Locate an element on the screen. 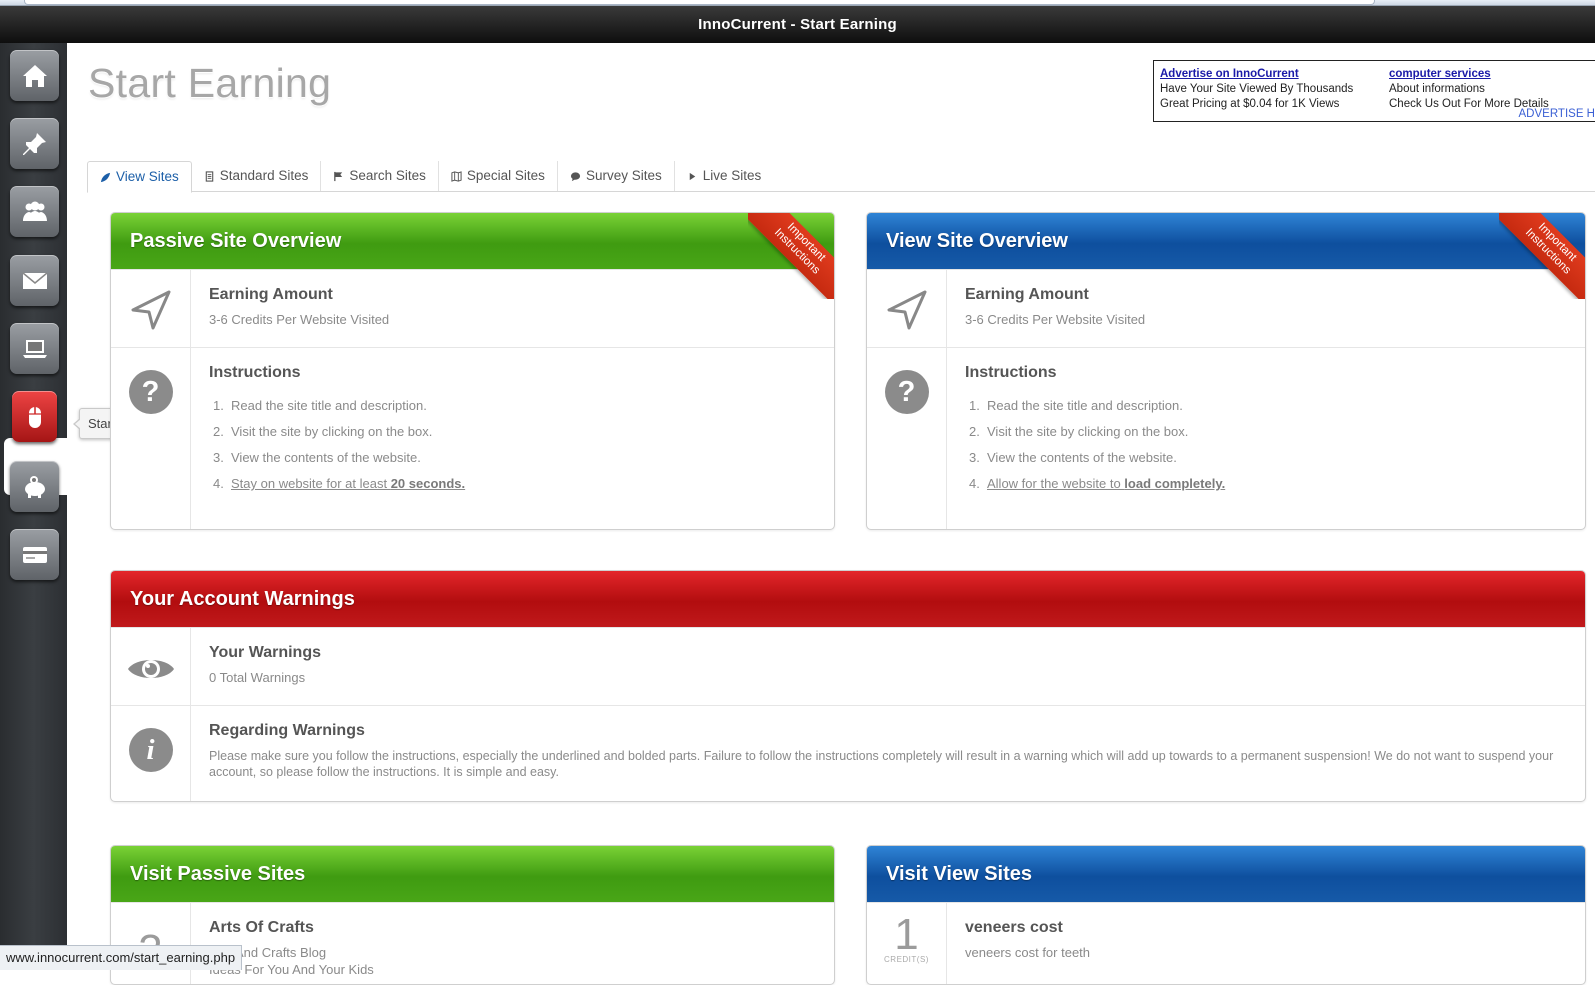 The image size is (1595, 985). sidebar-item-piggy-bank is located at coordinates (34, 486).